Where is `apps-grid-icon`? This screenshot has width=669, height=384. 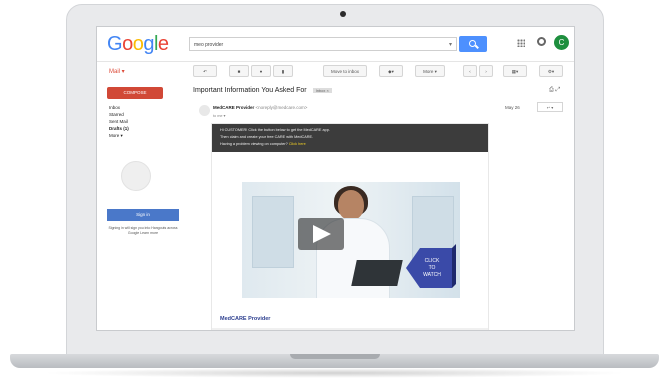
apps-grid-icon is located at coordinates (521, 43).